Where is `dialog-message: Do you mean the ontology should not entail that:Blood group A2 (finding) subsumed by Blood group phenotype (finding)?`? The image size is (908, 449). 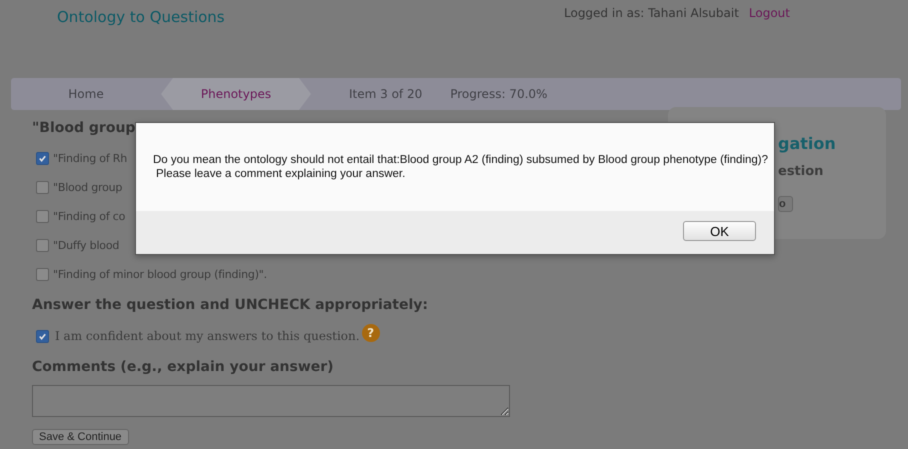
dialog-message: Do you mean the ontology should not entail that:Blood group A2 (finding) subsumed by Blood group phenotype (finding)? is located at coordinates (461, 160).